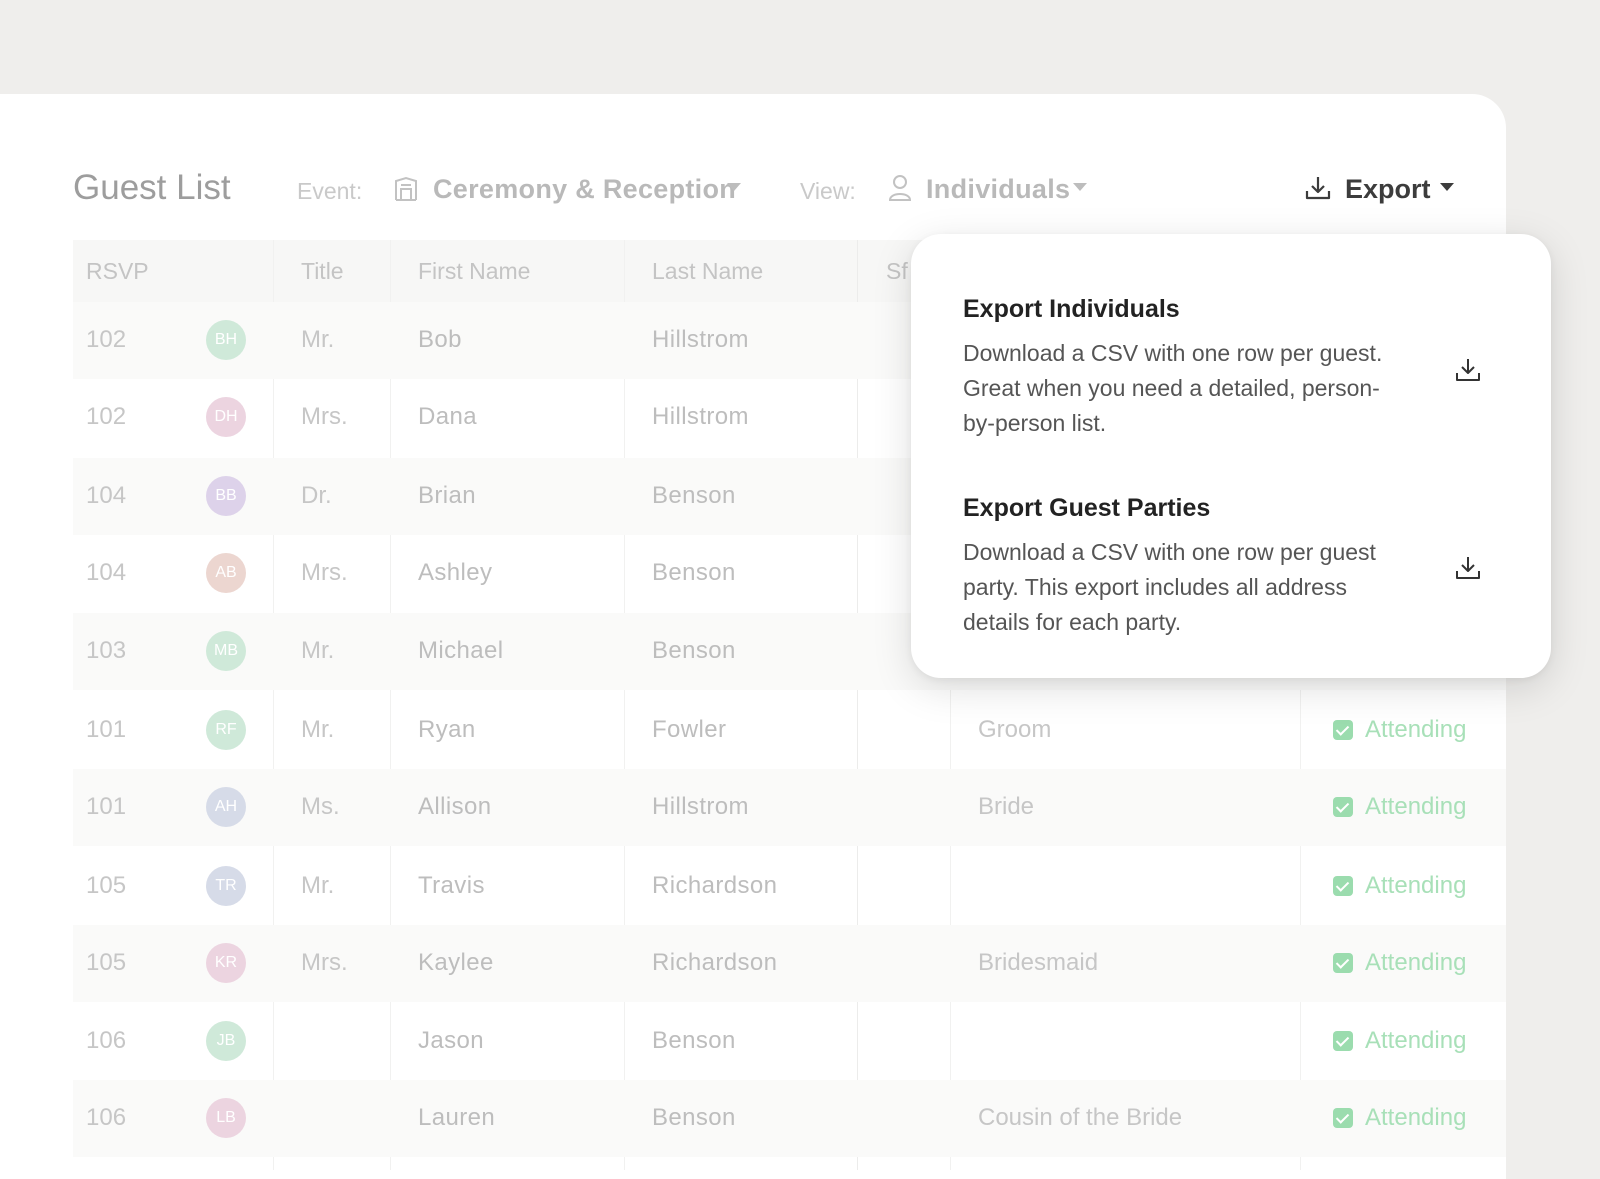  Describe the element at coordinates (320, 806) in the screenshot. I see `guest-title: Ms.` at that location.